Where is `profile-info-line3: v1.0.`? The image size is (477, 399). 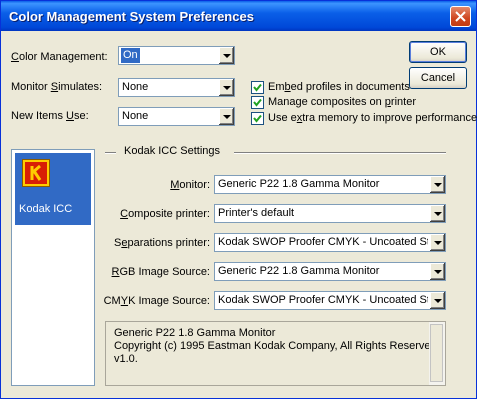 profile-info-line3: v1.0. is located at coordinates (126, 359).